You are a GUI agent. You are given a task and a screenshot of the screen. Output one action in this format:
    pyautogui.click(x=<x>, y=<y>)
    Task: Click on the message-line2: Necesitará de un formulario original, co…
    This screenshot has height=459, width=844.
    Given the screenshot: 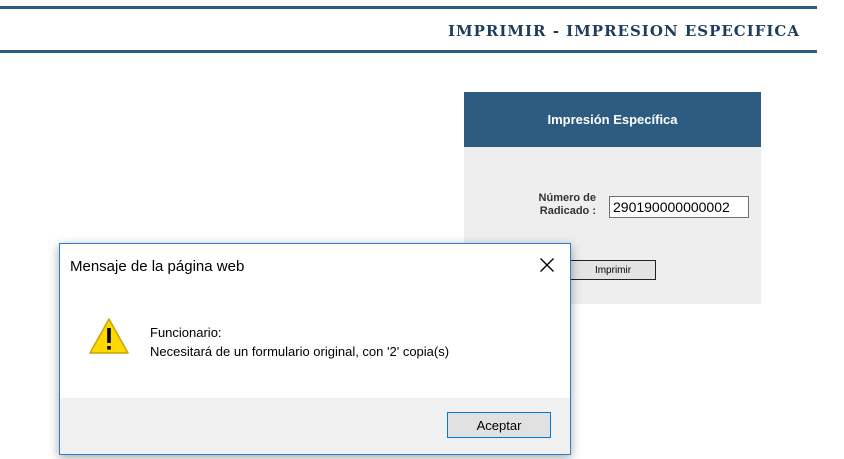 What is the action you would take?
    pyautogui.click(x=300, y=351)
    